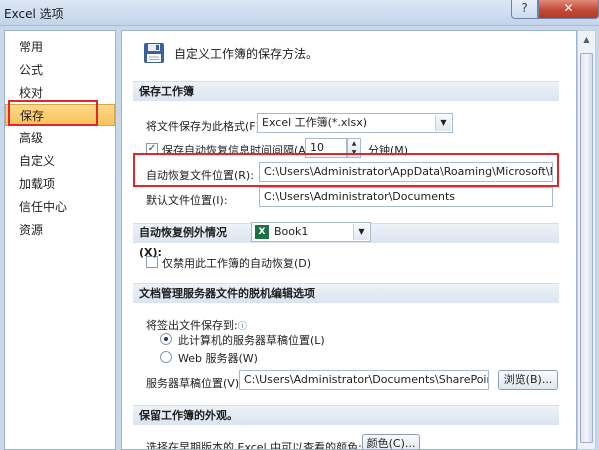  I want to click on save-nav-annotation, so click(53, 113).